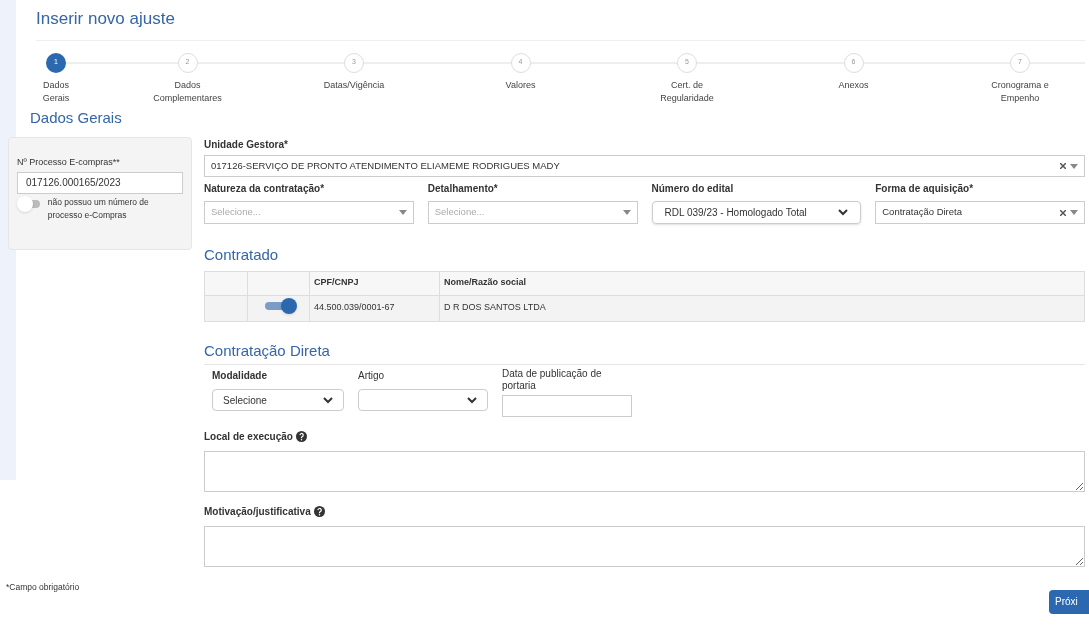 This screenshot has width=1089, height=628. Describe the element at coordinates (106, 19) in the screenshot. I see `page-title: Inserir novo ajuste` at that location.